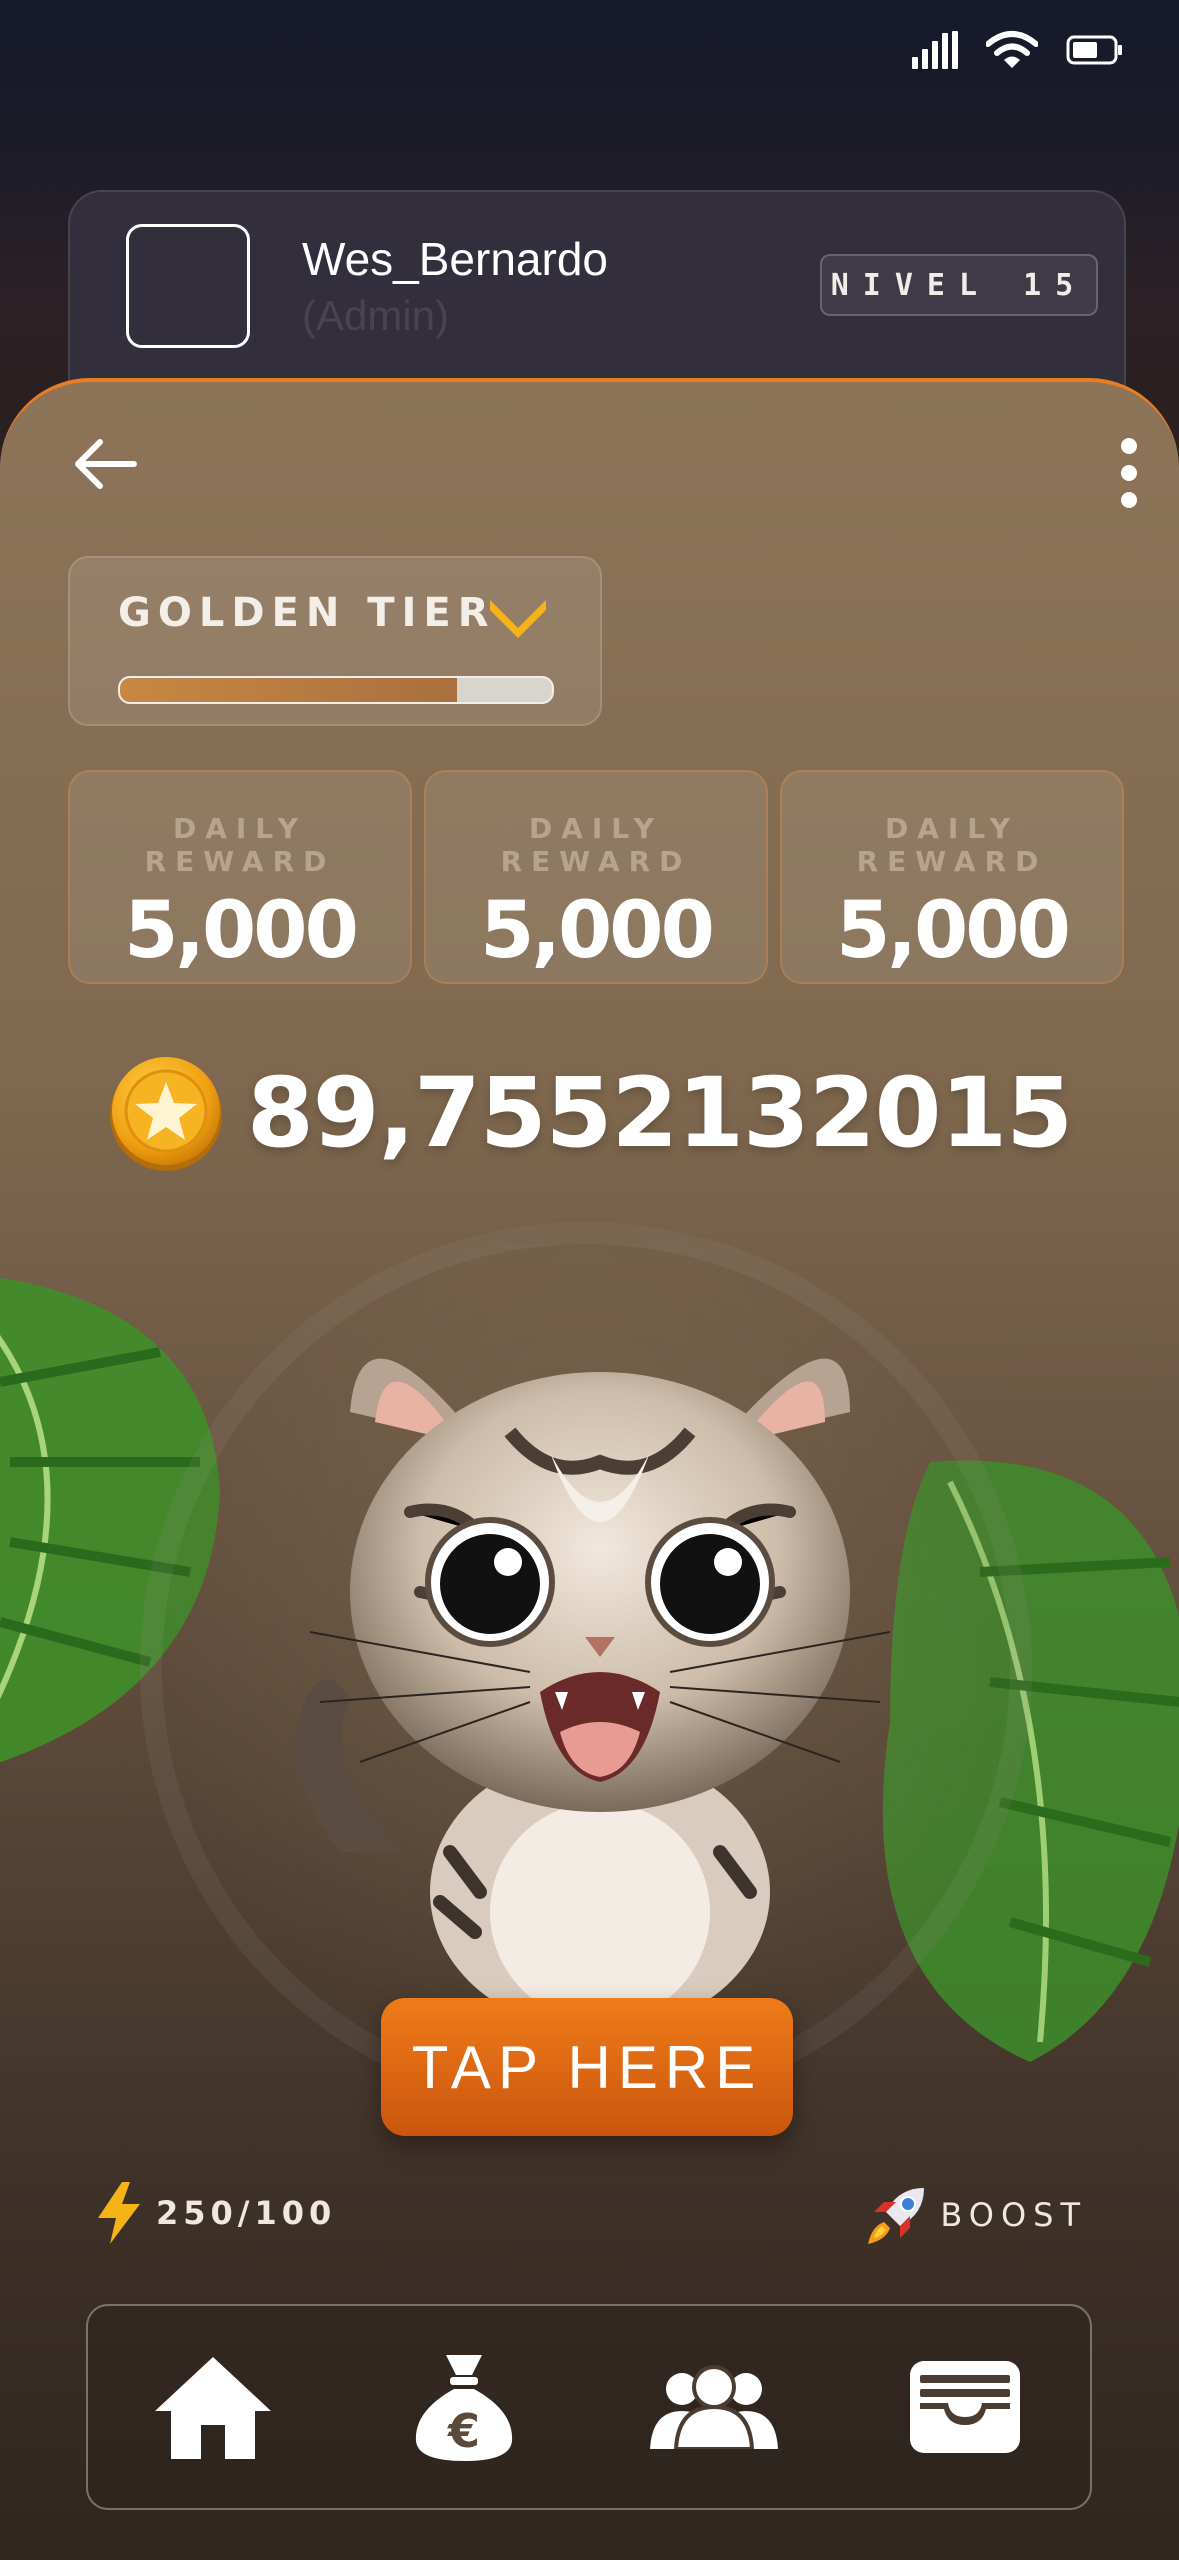 The width and height of the screenshot is (1179, 2560). Describe the element at coordinates (659, 1113) in the screenshot. I see `balance-value: 89,7552132015` at that location.